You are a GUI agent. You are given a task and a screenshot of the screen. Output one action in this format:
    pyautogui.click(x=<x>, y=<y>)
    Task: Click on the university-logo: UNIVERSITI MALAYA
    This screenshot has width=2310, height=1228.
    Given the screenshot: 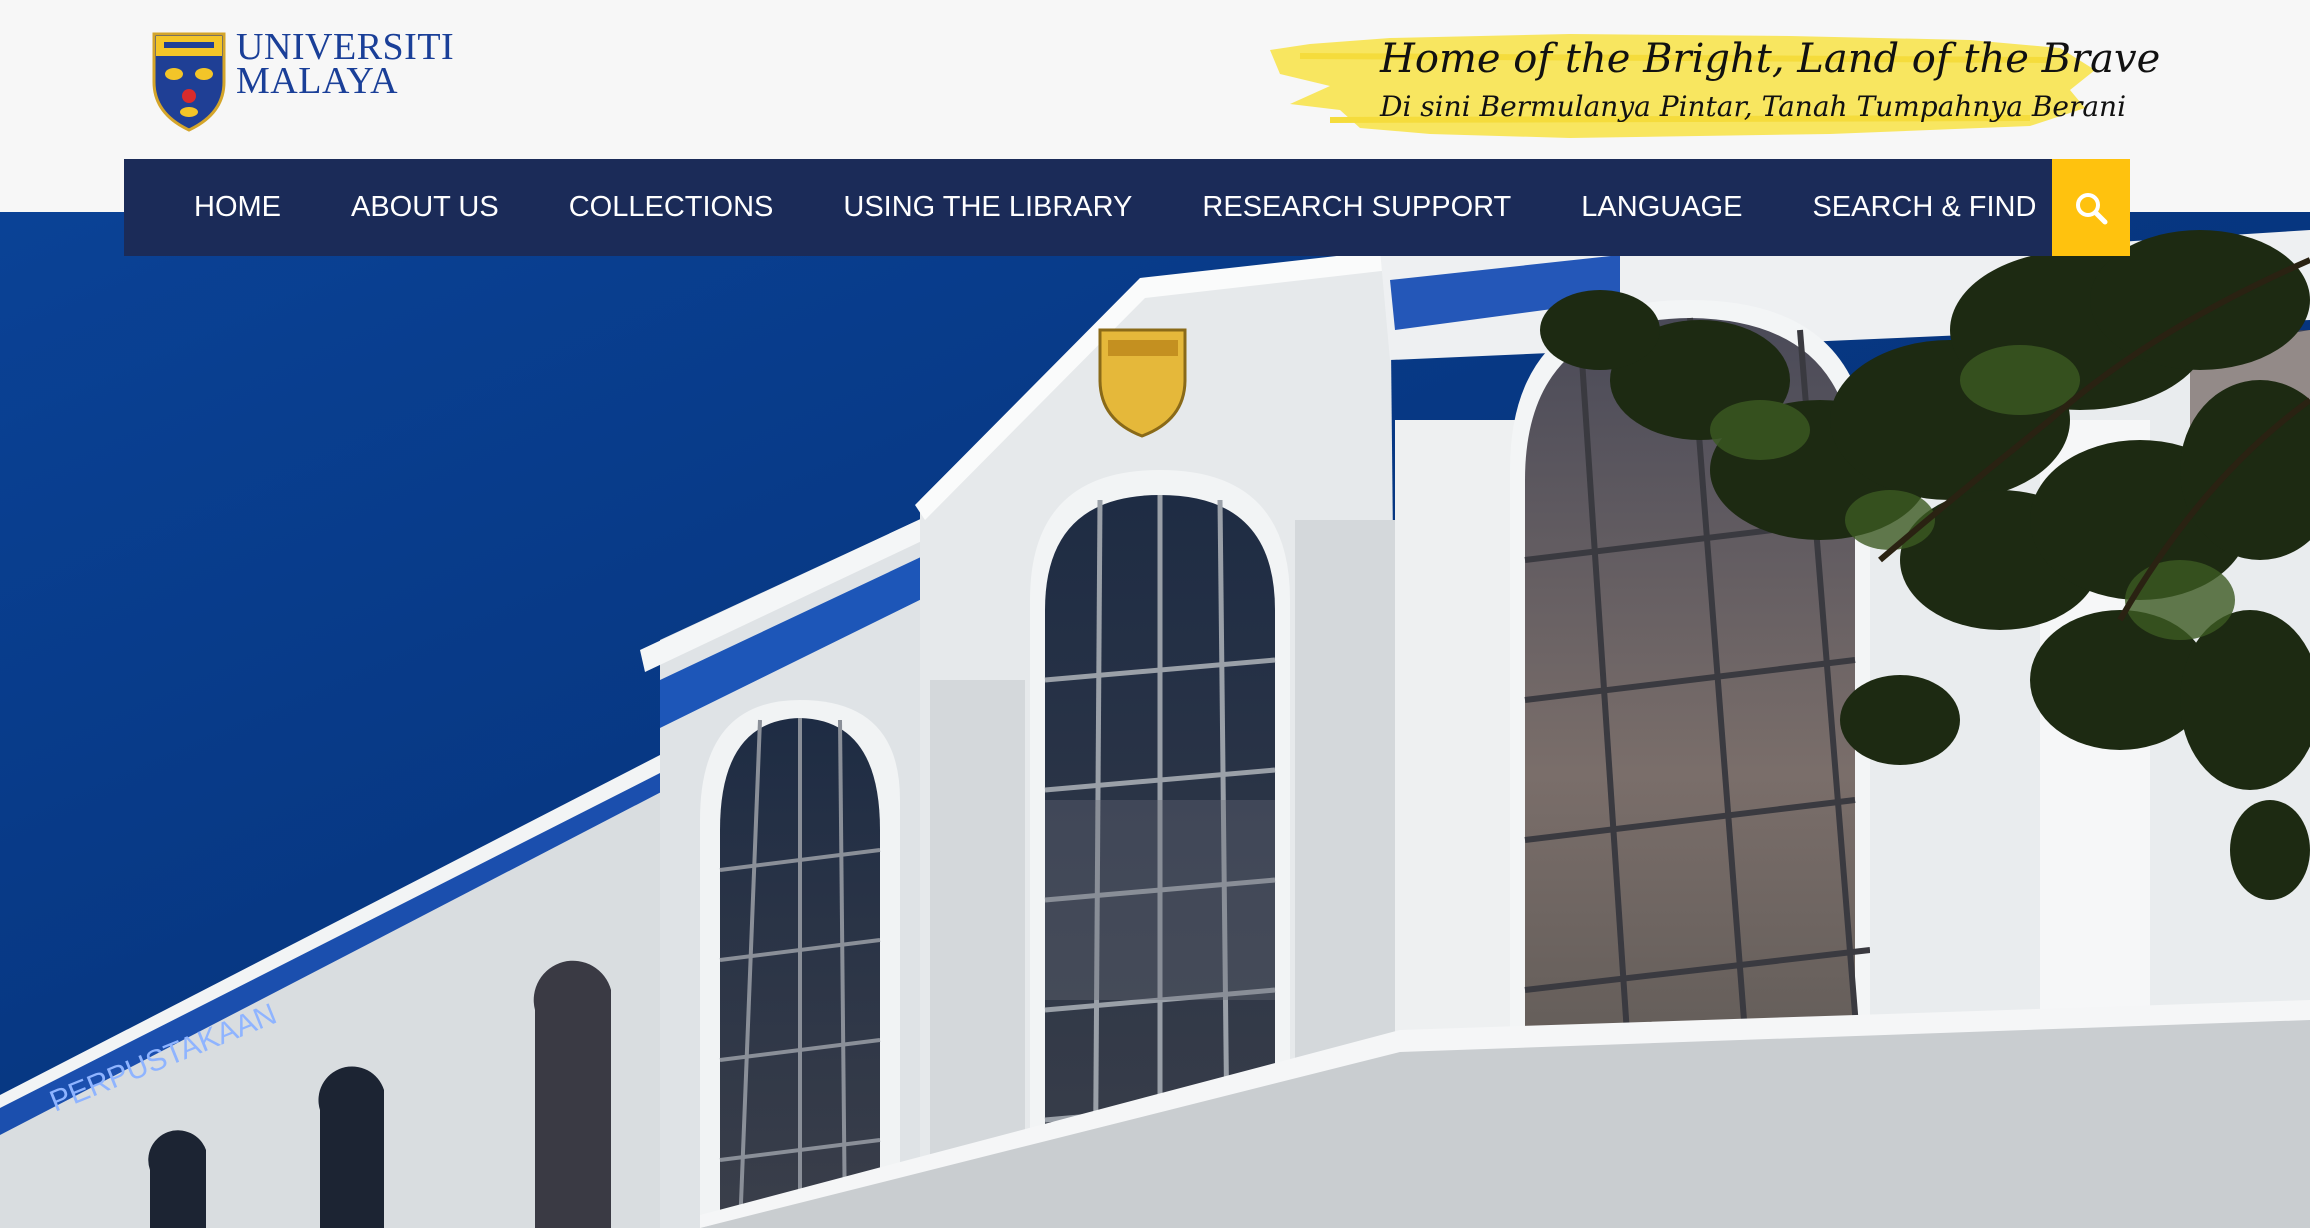 What is the action you would take?
    pyautogui.click(x=302, y=79)
    